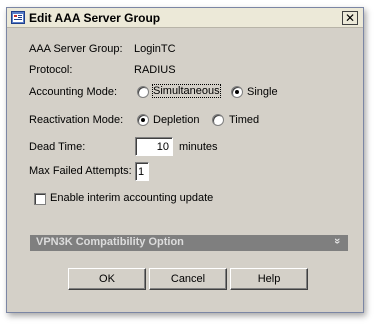 Image resolution: width=376 pixels, height=325 pixels. I want to click on interim-update-label: Enable interim accounting update, so click(131, 198).